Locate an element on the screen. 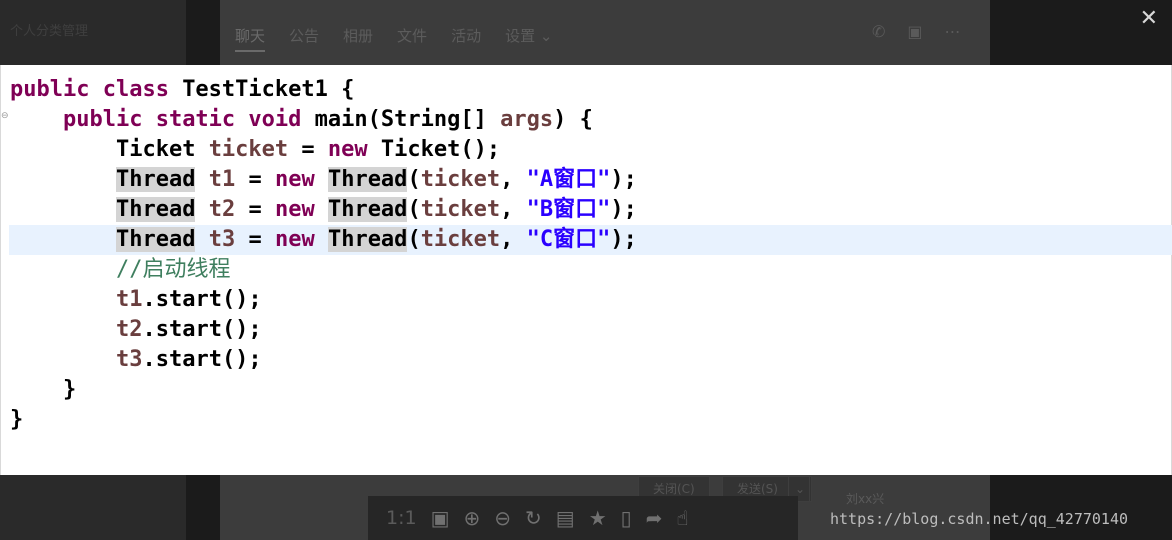  blog-watermark: https://blog.csdn.net/qq_42770140 is located at coordinates (979, 519).